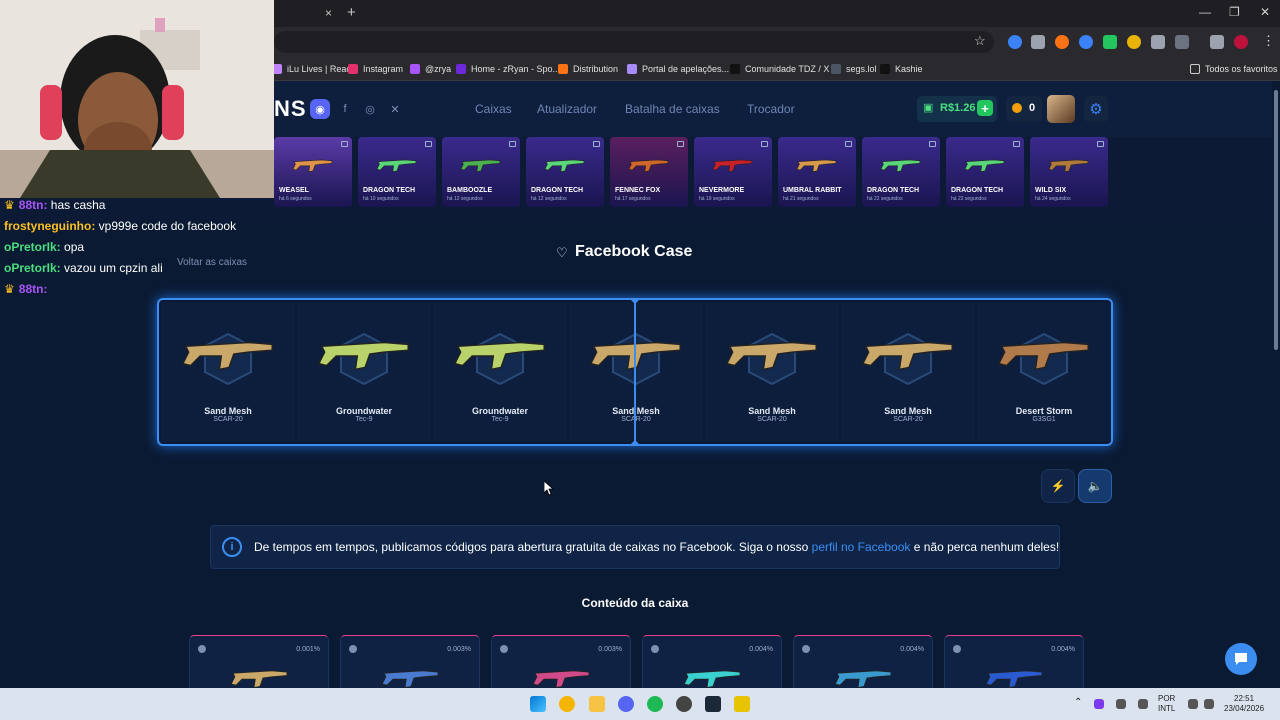 The width and height of the screenshot is (1280, 720). Describe the element at coordinates (1143, 704) in the screenshot. I see `microphone-icon` at that location.